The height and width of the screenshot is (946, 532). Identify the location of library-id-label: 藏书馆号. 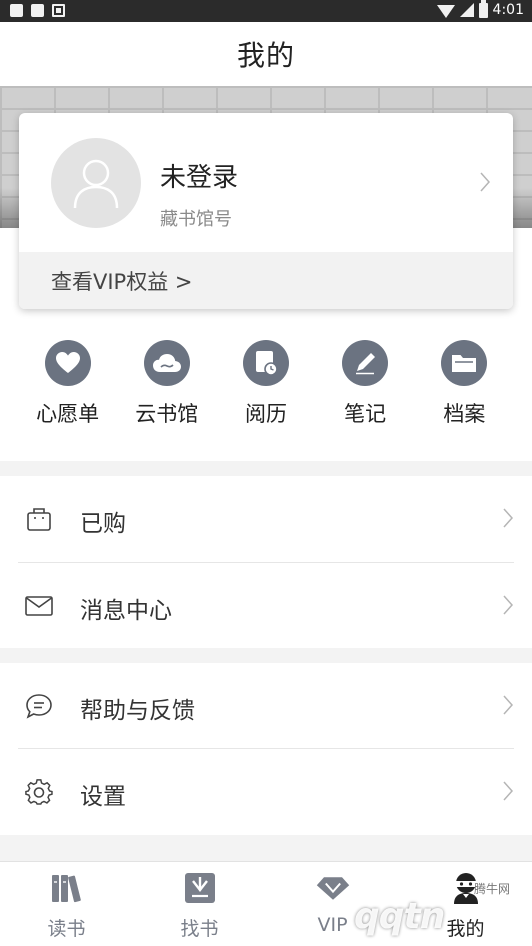
(196, 219).